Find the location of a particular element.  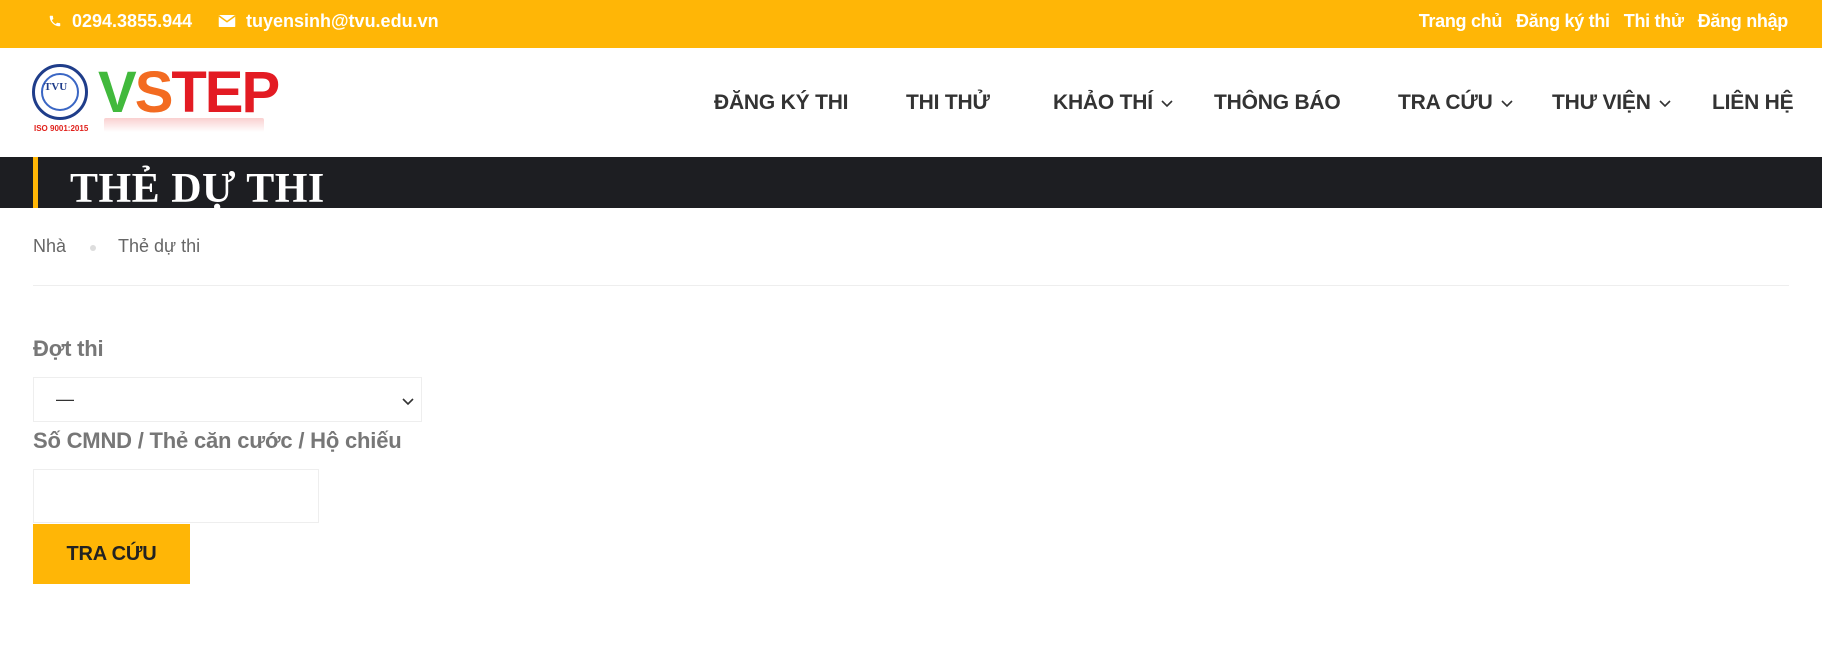

breadcrumb-current: Thẻ dự thi is located at coordinates (159, 245).